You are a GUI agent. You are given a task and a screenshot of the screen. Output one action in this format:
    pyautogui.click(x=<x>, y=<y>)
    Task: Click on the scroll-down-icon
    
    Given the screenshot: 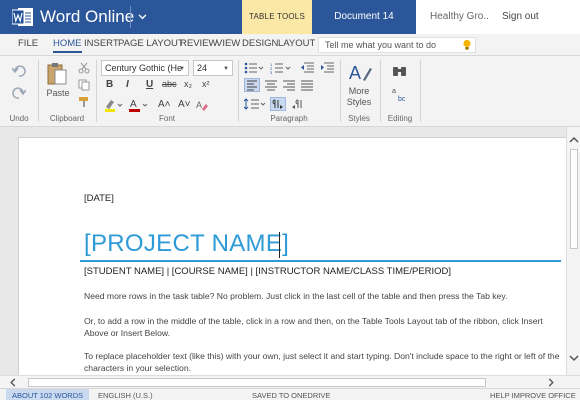 What is the action you would take?
    pyautogui.click(x=574, y=358)
    